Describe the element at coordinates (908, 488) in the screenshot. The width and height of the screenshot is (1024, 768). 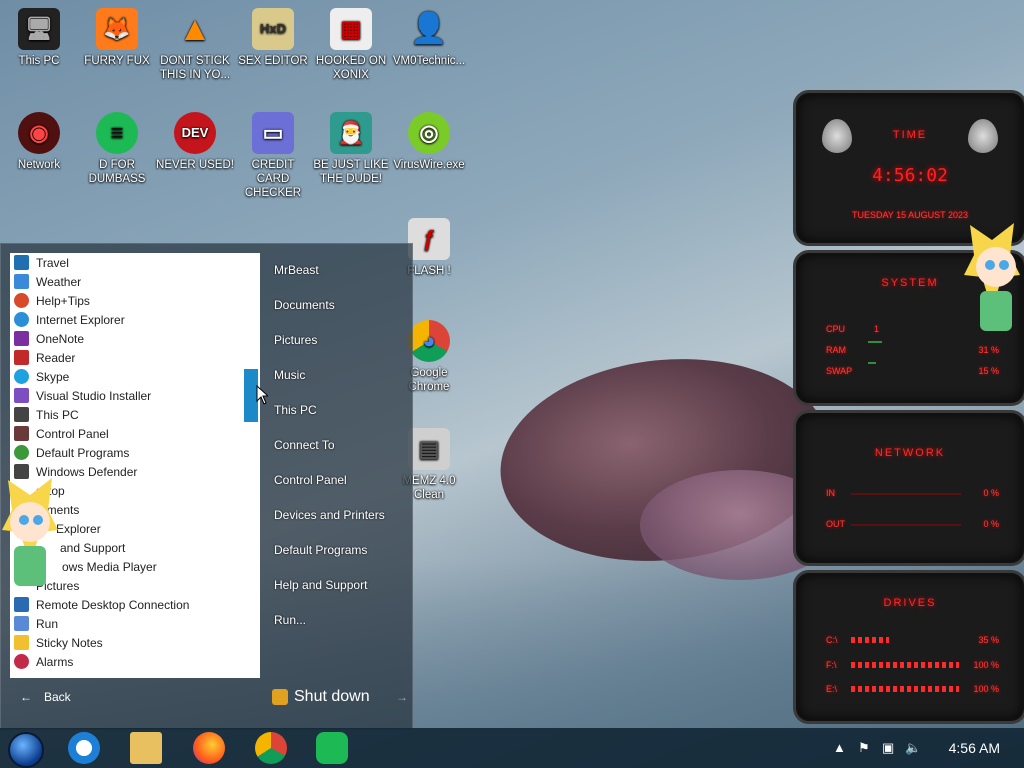
I see `network-panel: NETWORK IN 0 % OUT 0 %` at that location.